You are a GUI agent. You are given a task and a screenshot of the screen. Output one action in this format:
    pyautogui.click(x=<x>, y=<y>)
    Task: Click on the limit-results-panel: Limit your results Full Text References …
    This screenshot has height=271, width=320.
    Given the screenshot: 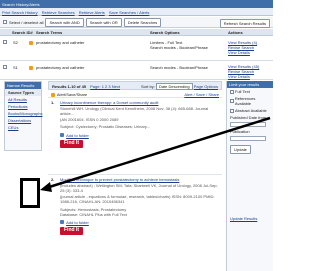 What is the action you would take?
    pyautogui.click(x=249, y=176)
    